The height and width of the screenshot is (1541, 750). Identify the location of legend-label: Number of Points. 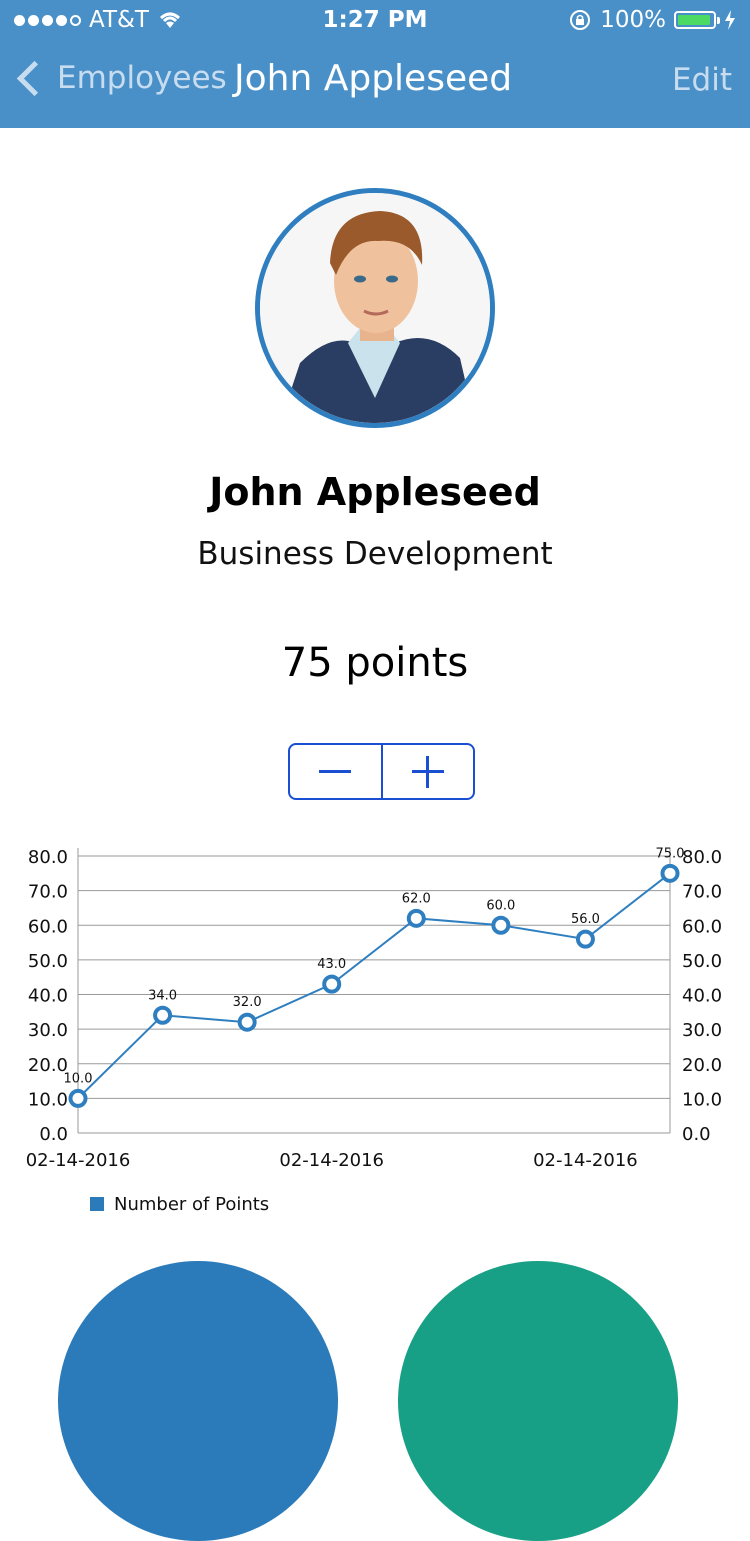
(191, 1204).